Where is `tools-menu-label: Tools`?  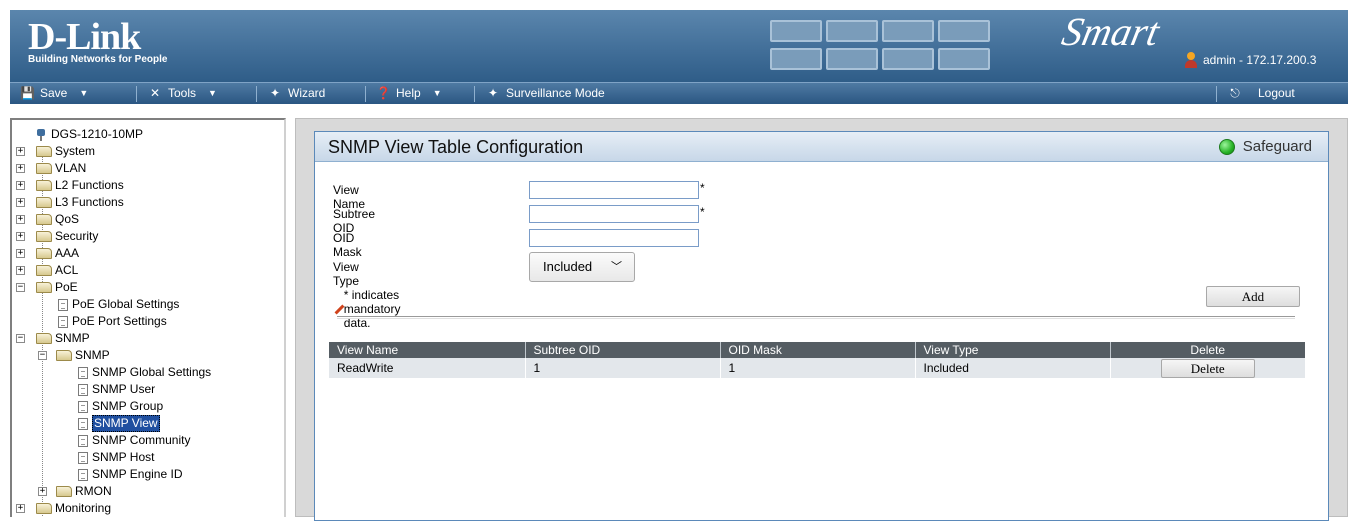 tools-menu-label: Tools is located at coordinates (182, 93).